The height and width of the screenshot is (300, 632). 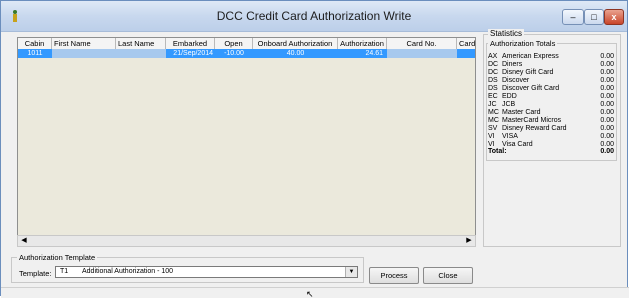 I want to click on minimize-button: –, so click(x=573, y=17).